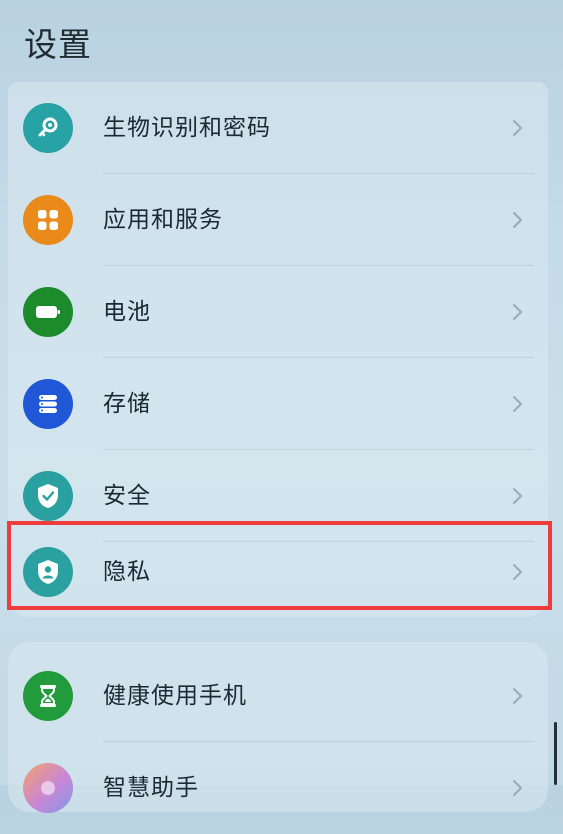 The image size is (563, 834). I want to click on settings-item-apps-services: 应用和服务, so click(278, 220).